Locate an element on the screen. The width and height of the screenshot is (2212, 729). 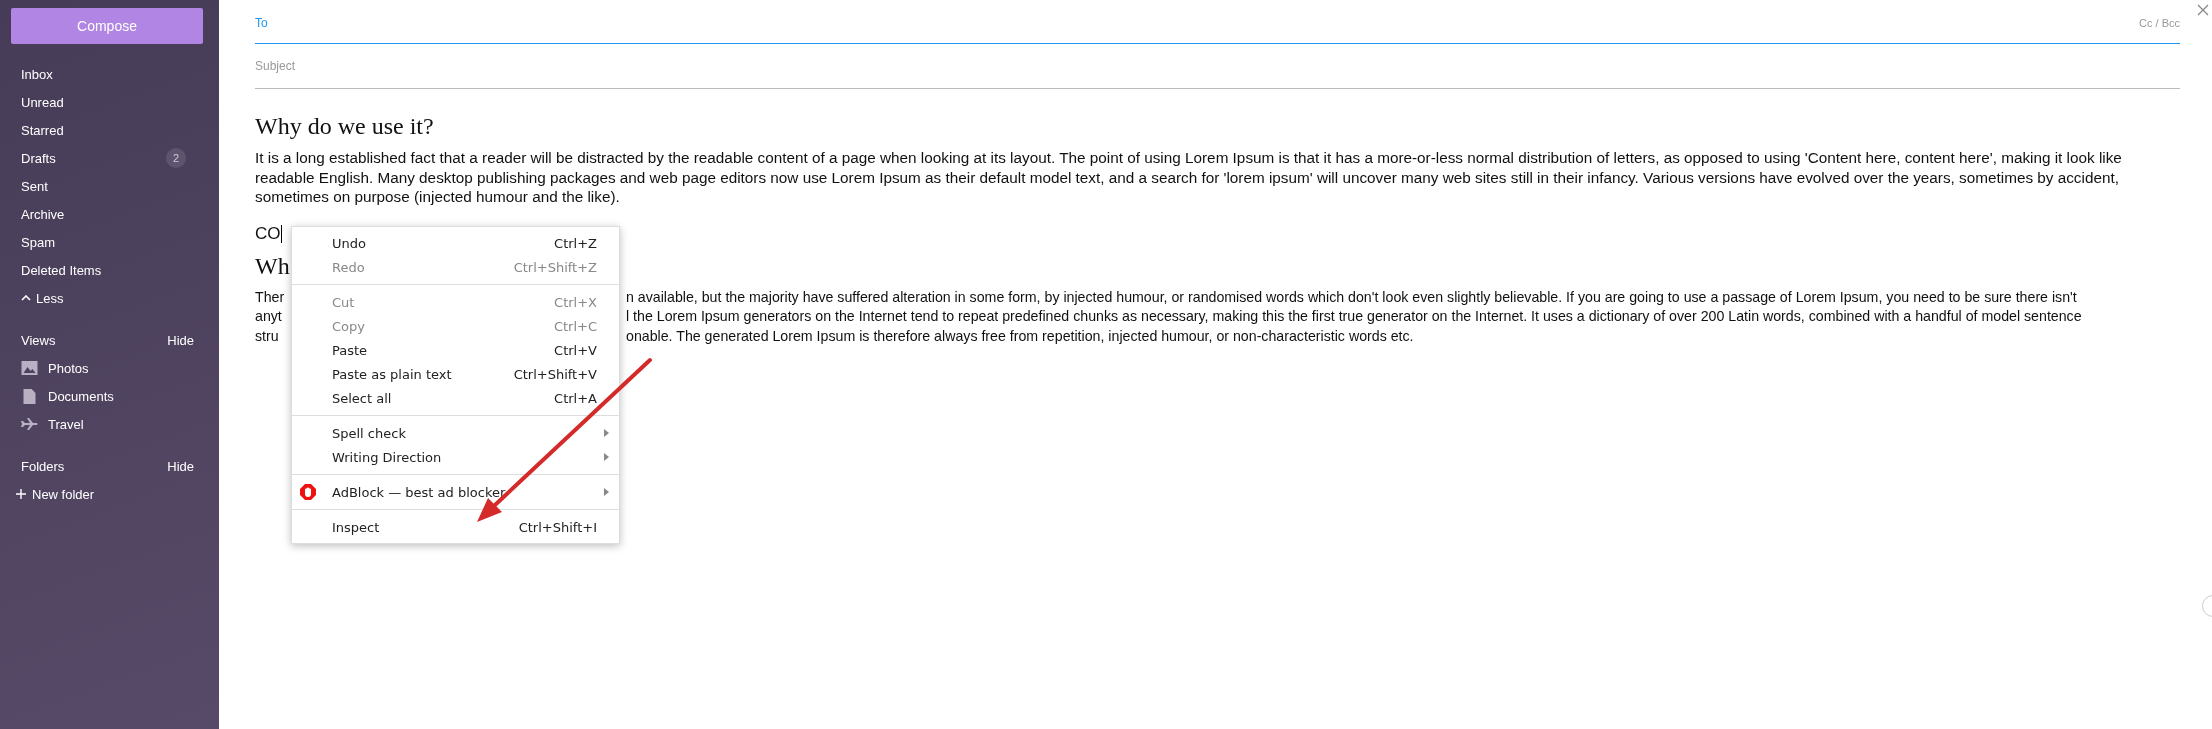
folder-label: Deleted Items is located at coordinates (61, 270).